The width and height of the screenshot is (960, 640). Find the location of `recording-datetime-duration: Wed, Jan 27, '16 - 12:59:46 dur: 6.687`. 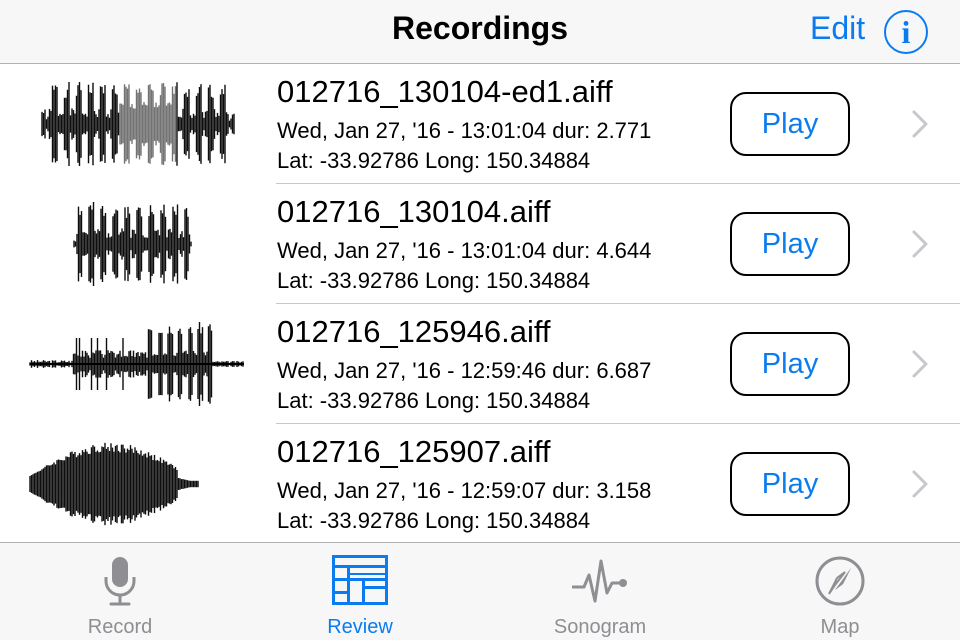

recording-datetime-duration: Wed, Jan 27, '16 - 12:59:46 dur: 6.687 is located at coordinates (464, 370).